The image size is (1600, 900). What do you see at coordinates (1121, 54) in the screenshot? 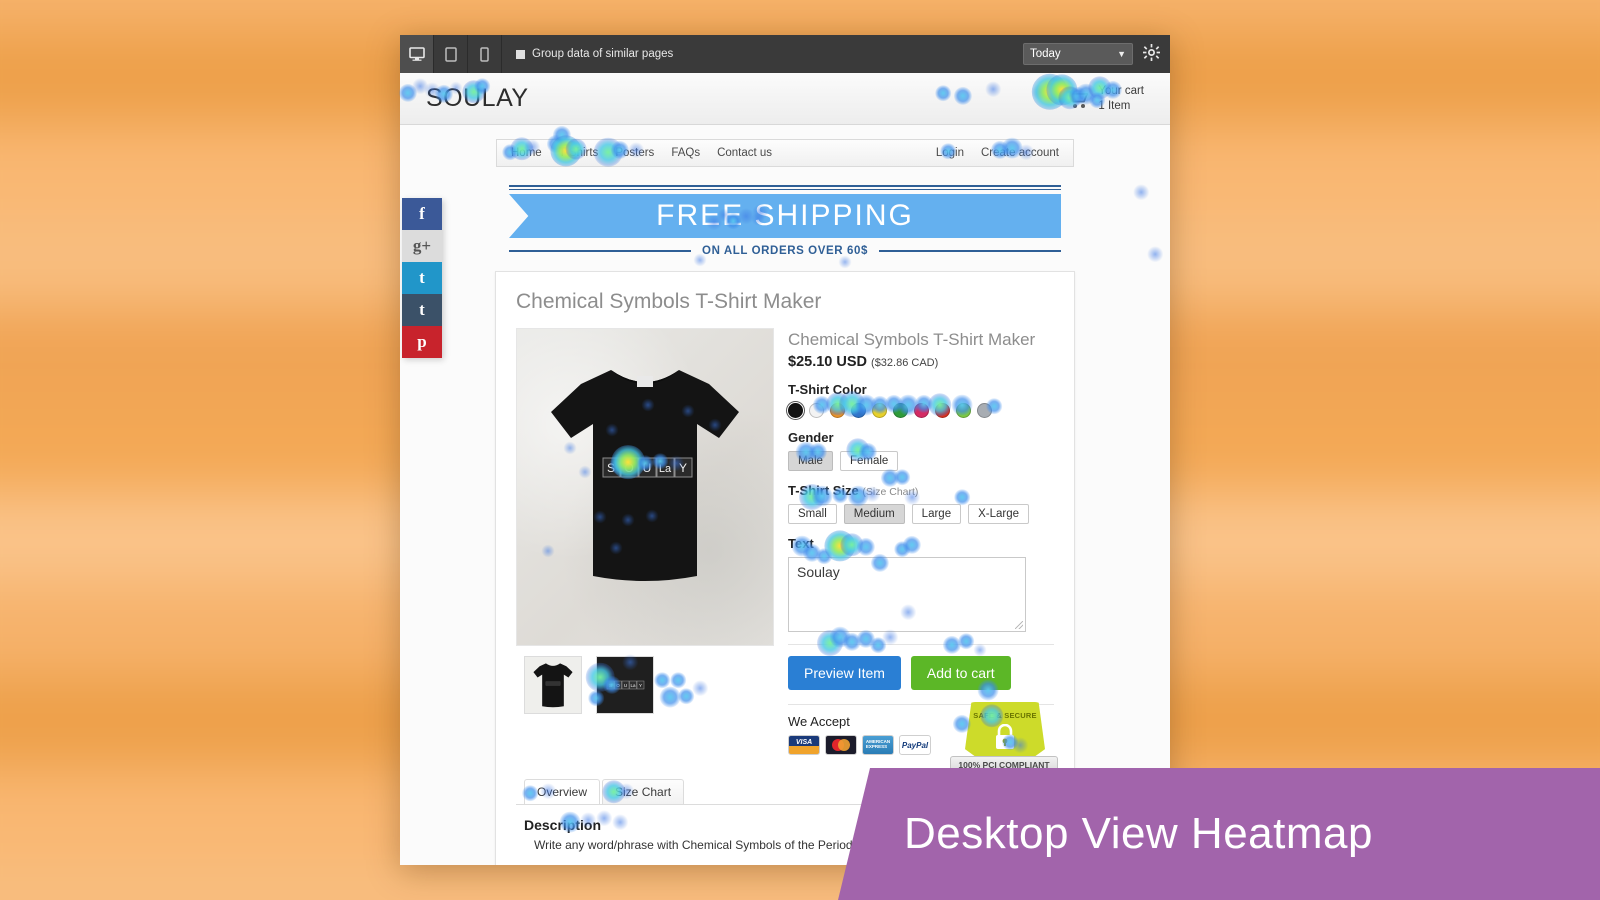
I see `chevron-down-icon: ▼` at bounding box center [1121, 54].